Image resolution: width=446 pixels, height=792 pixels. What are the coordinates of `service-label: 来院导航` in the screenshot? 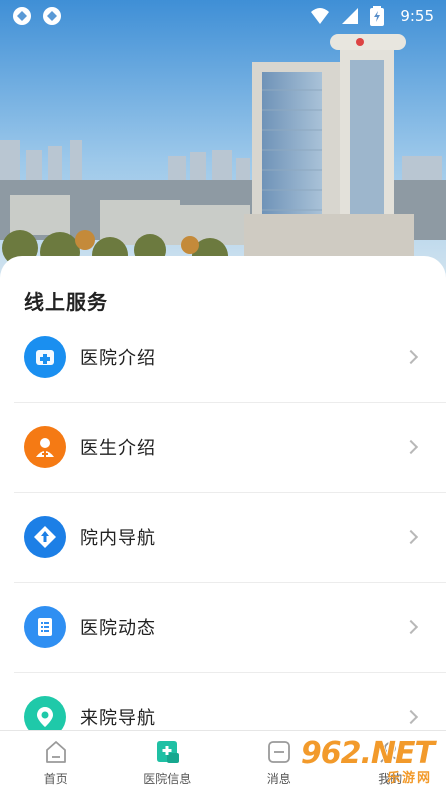 It's located at (118, 718).